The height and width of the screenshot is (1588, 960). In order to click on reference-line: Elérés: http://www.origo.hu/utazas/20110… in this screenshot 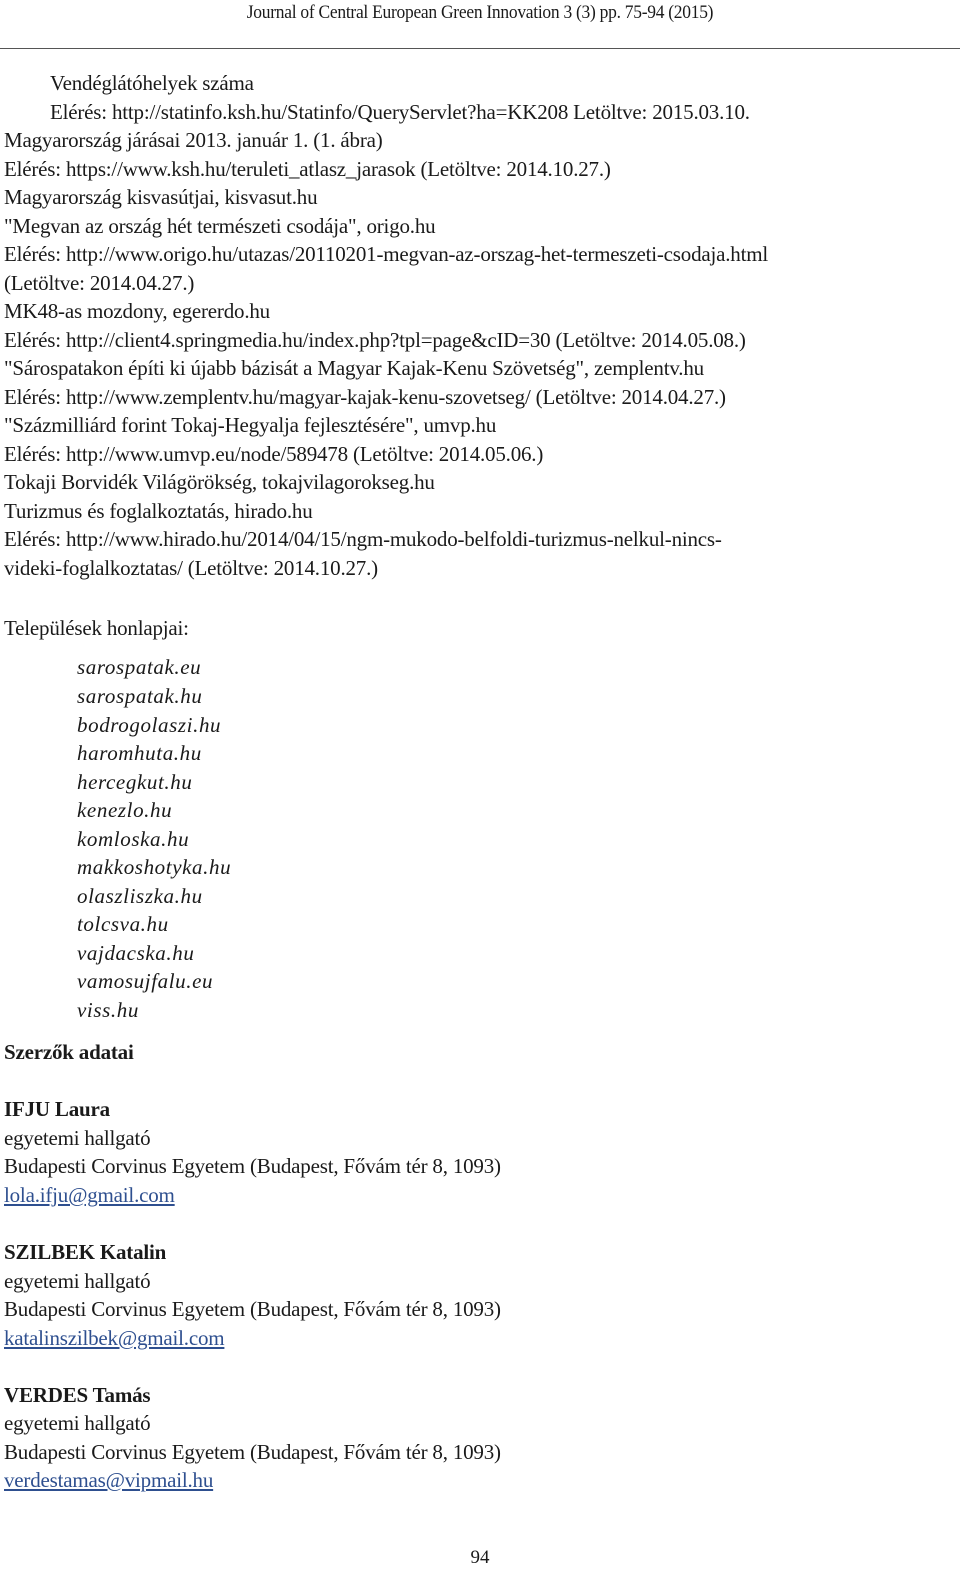, I will do `click(386, 254)`.